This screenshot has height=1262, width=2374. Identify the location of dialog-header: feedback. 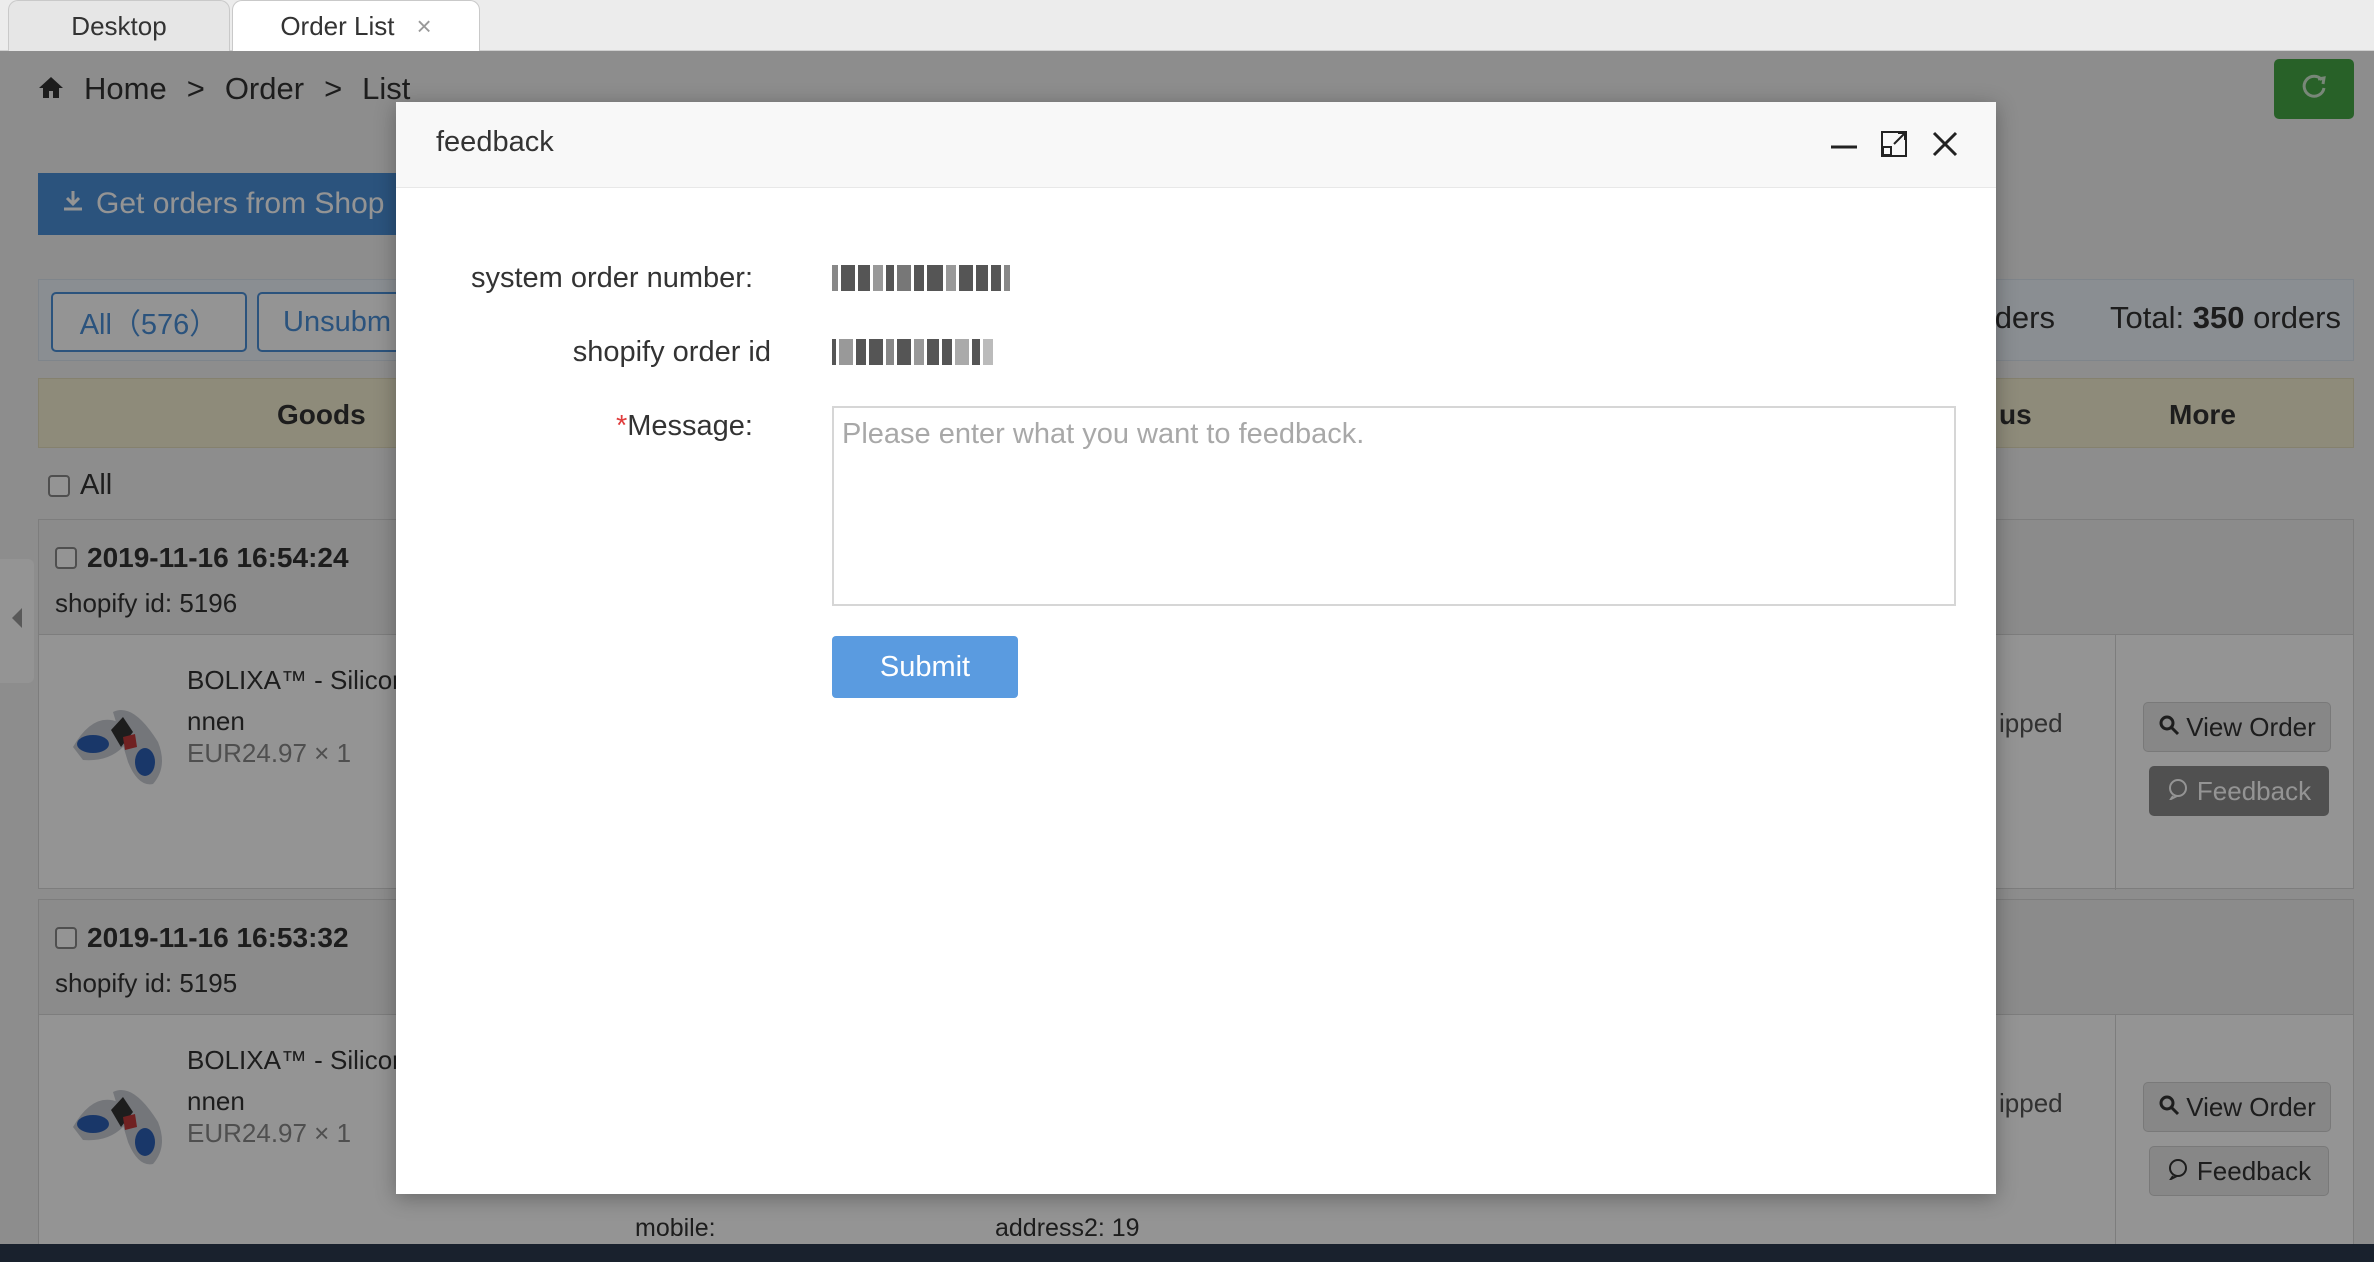
(1196, 145).